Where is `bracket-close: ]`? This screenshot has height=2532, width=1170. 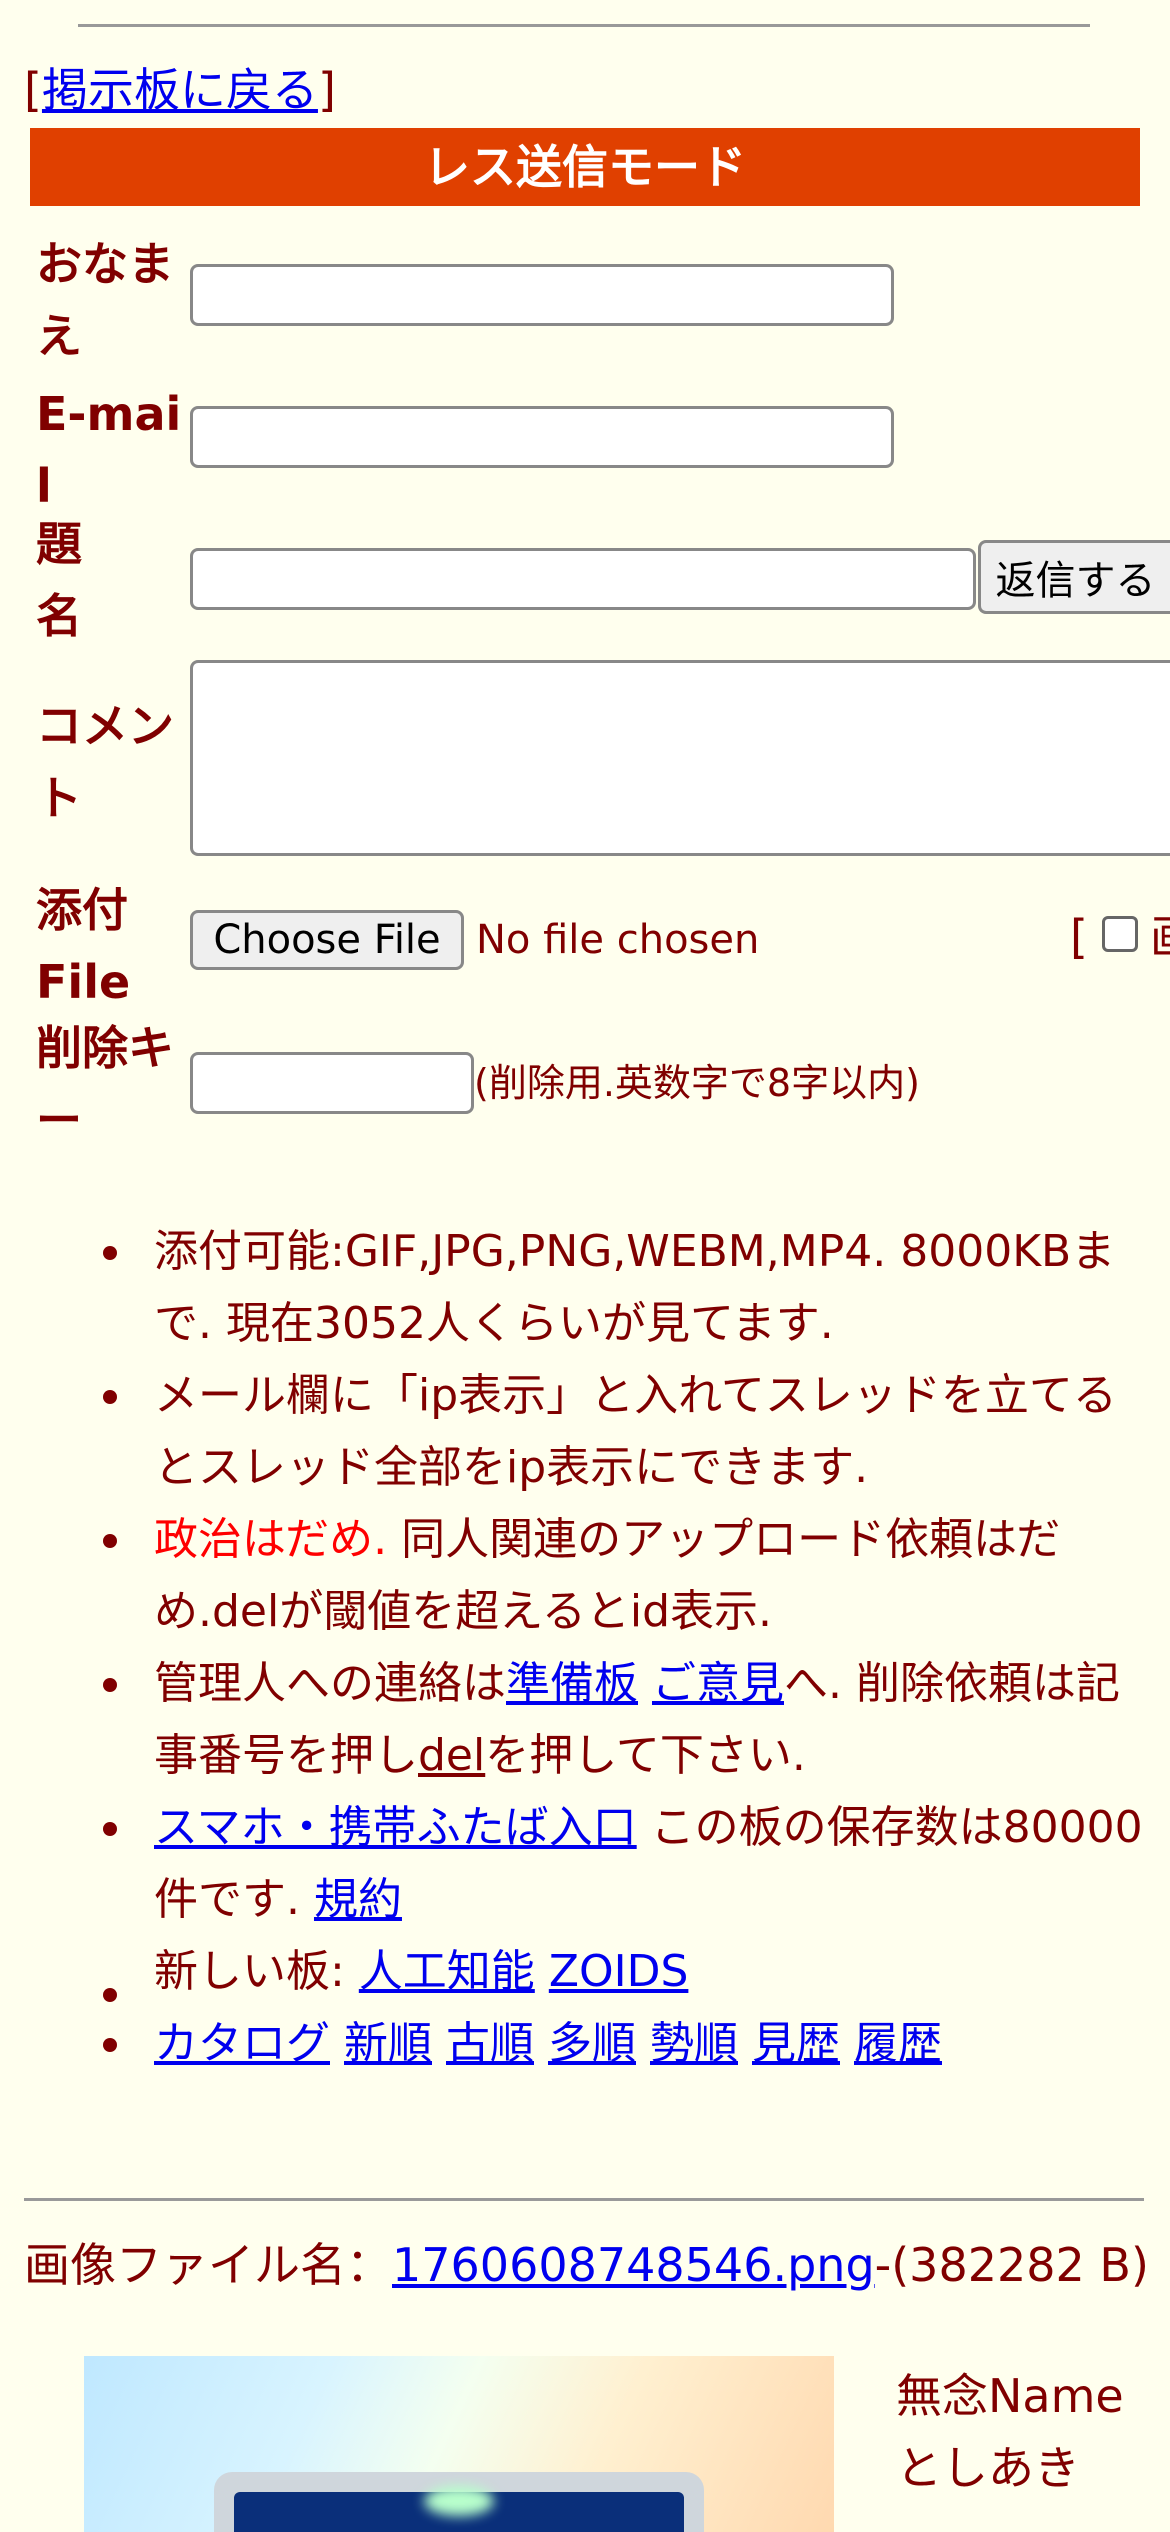 bracket-close: ] is located at coordinates (326, 90).